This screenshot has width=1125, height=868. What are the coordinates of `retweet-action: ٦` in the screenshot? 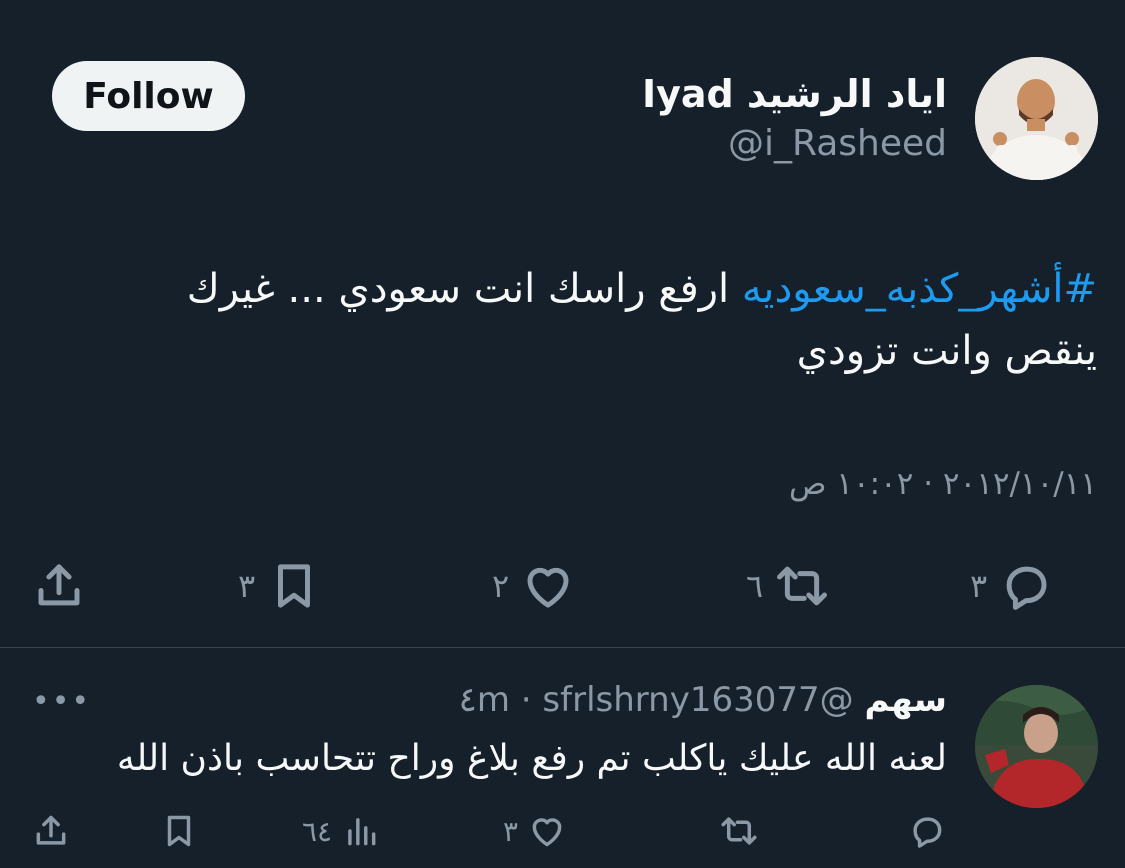 It's located at (787, 586).